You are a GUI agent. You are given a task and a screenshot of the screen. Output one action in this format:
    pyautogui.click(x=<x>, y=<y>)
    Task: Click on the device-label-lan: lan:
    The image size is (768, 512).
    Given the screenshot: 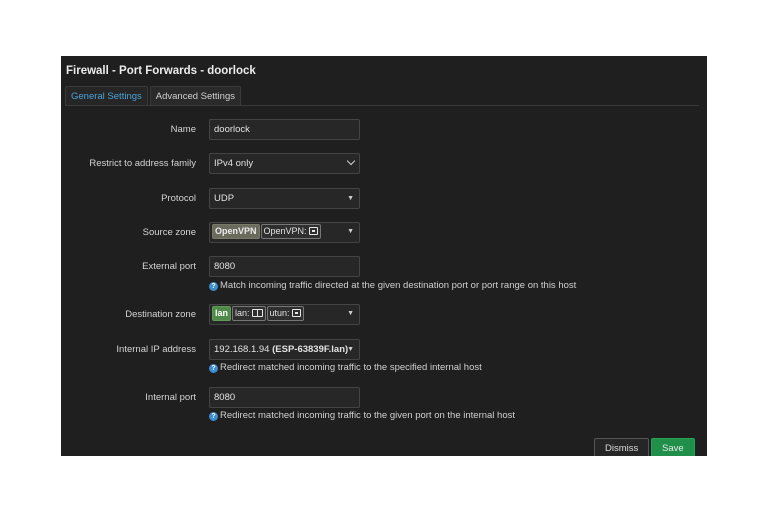 What is the action you would take?
    pyautogui.click(x=242, y=312)
    